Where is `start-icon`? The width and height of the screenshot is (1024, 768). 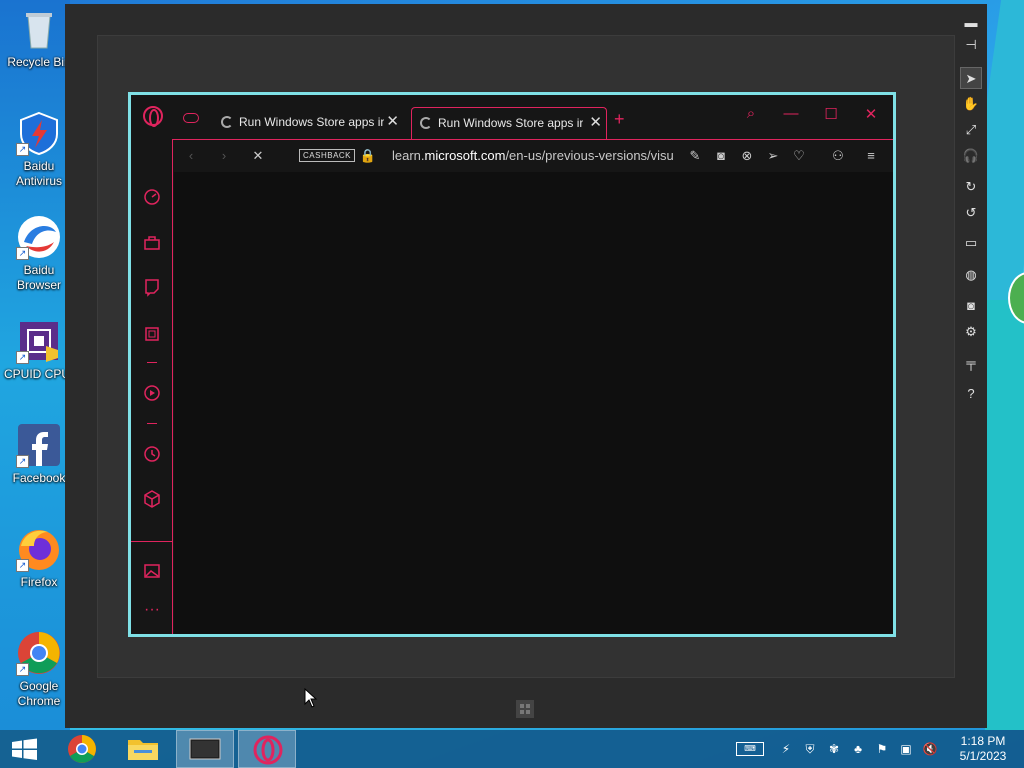 start-icon is located at coordinates (24, 749).